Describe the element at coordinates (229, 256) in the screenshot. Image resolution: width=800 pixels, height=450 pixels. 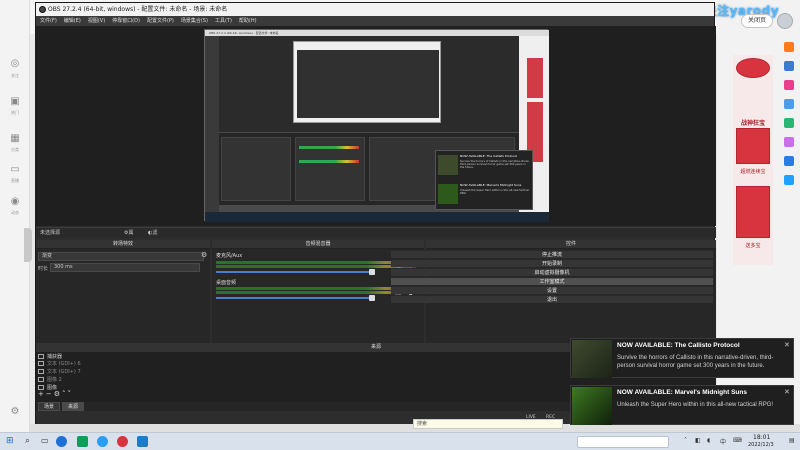
I see `mixer-channel-name: 麦克风/Aux` at that location.